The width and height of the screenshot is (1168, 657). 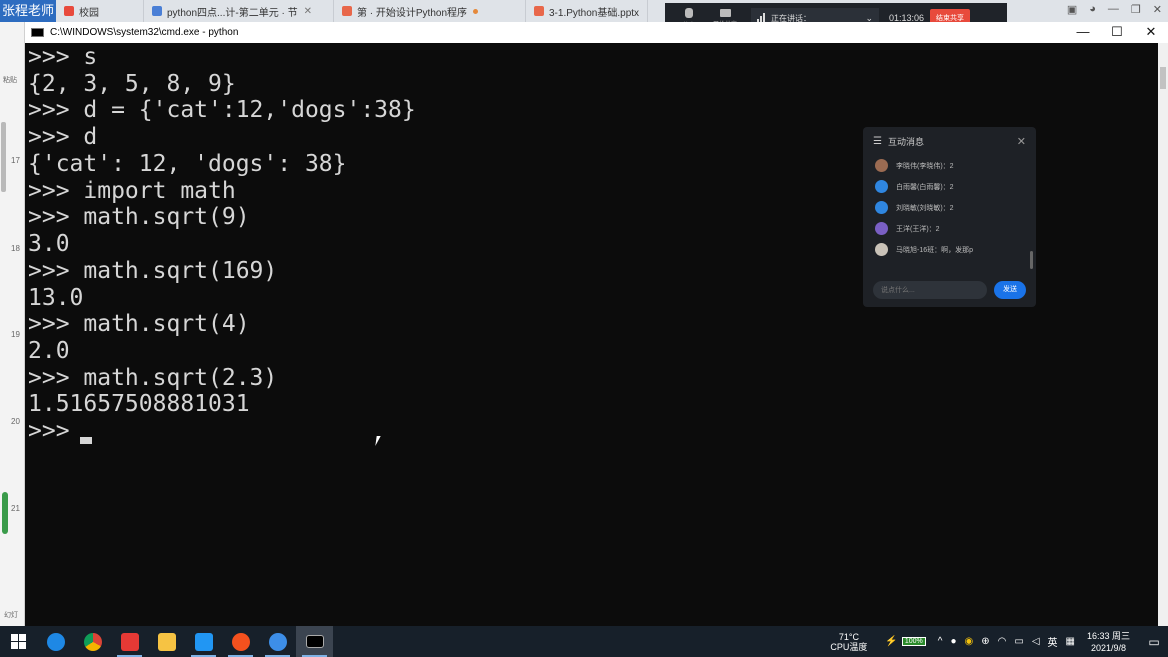 What do you see at coordinates (63, 57) in the screenshot?
I see `console-line: >>> s` at bounding box center [63, 57].